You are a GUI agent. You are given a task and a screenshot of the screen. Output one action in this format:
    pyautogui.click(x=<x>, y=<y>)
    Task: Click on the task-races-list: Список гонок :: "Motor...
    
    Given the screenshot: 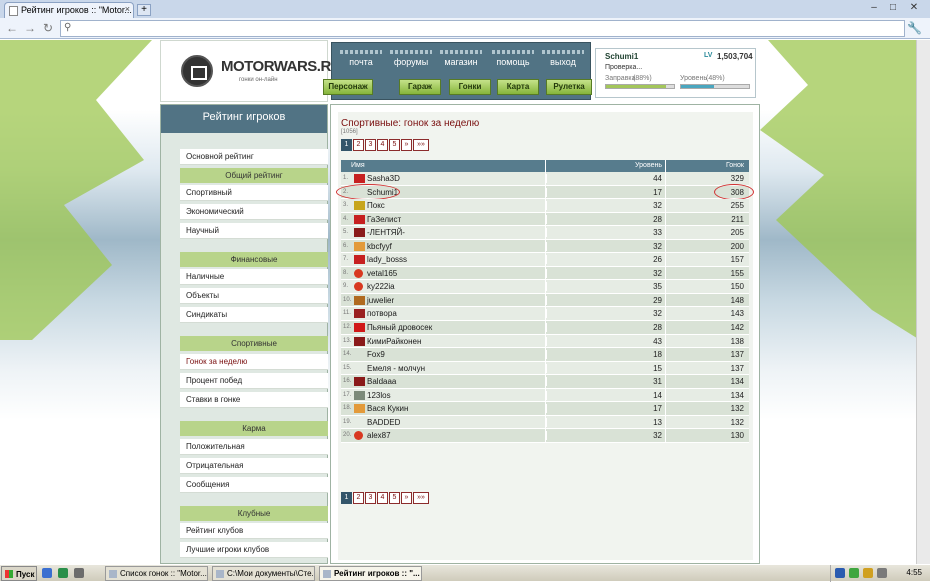 What is the action you would take?
    pyautogui.click(x=156, y=573)
    